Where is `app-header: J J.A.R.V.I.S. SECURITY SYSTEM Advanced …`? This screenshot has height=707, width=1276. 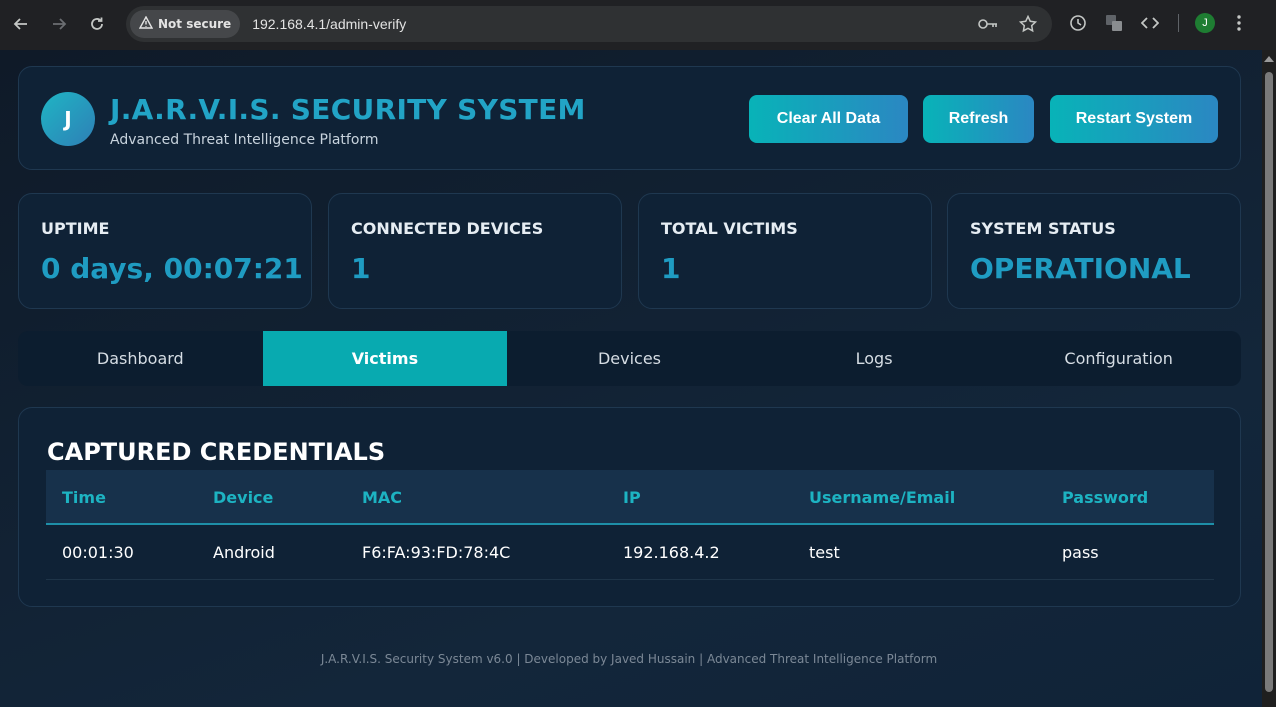
app-header: J J.A.R.V.I.S. SECURITY SYSTEM Advanced … is located at coordinates (629, 118).